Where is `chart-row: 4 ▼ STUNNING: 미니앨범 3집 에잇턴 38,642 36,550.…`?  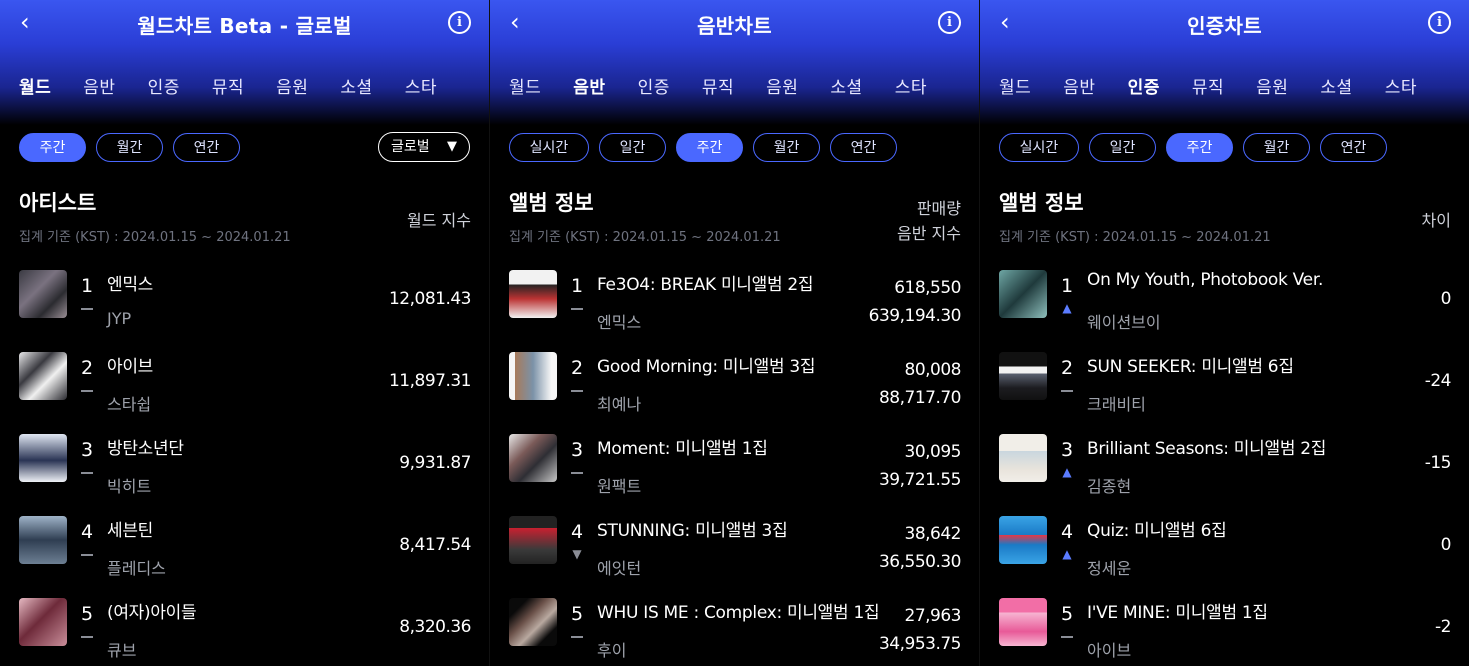 chart-row: 4 ▼ STUNNING: 미니앨범 3집 에잇턴 38,642 36,550.… is located at coordinates (734, 552).